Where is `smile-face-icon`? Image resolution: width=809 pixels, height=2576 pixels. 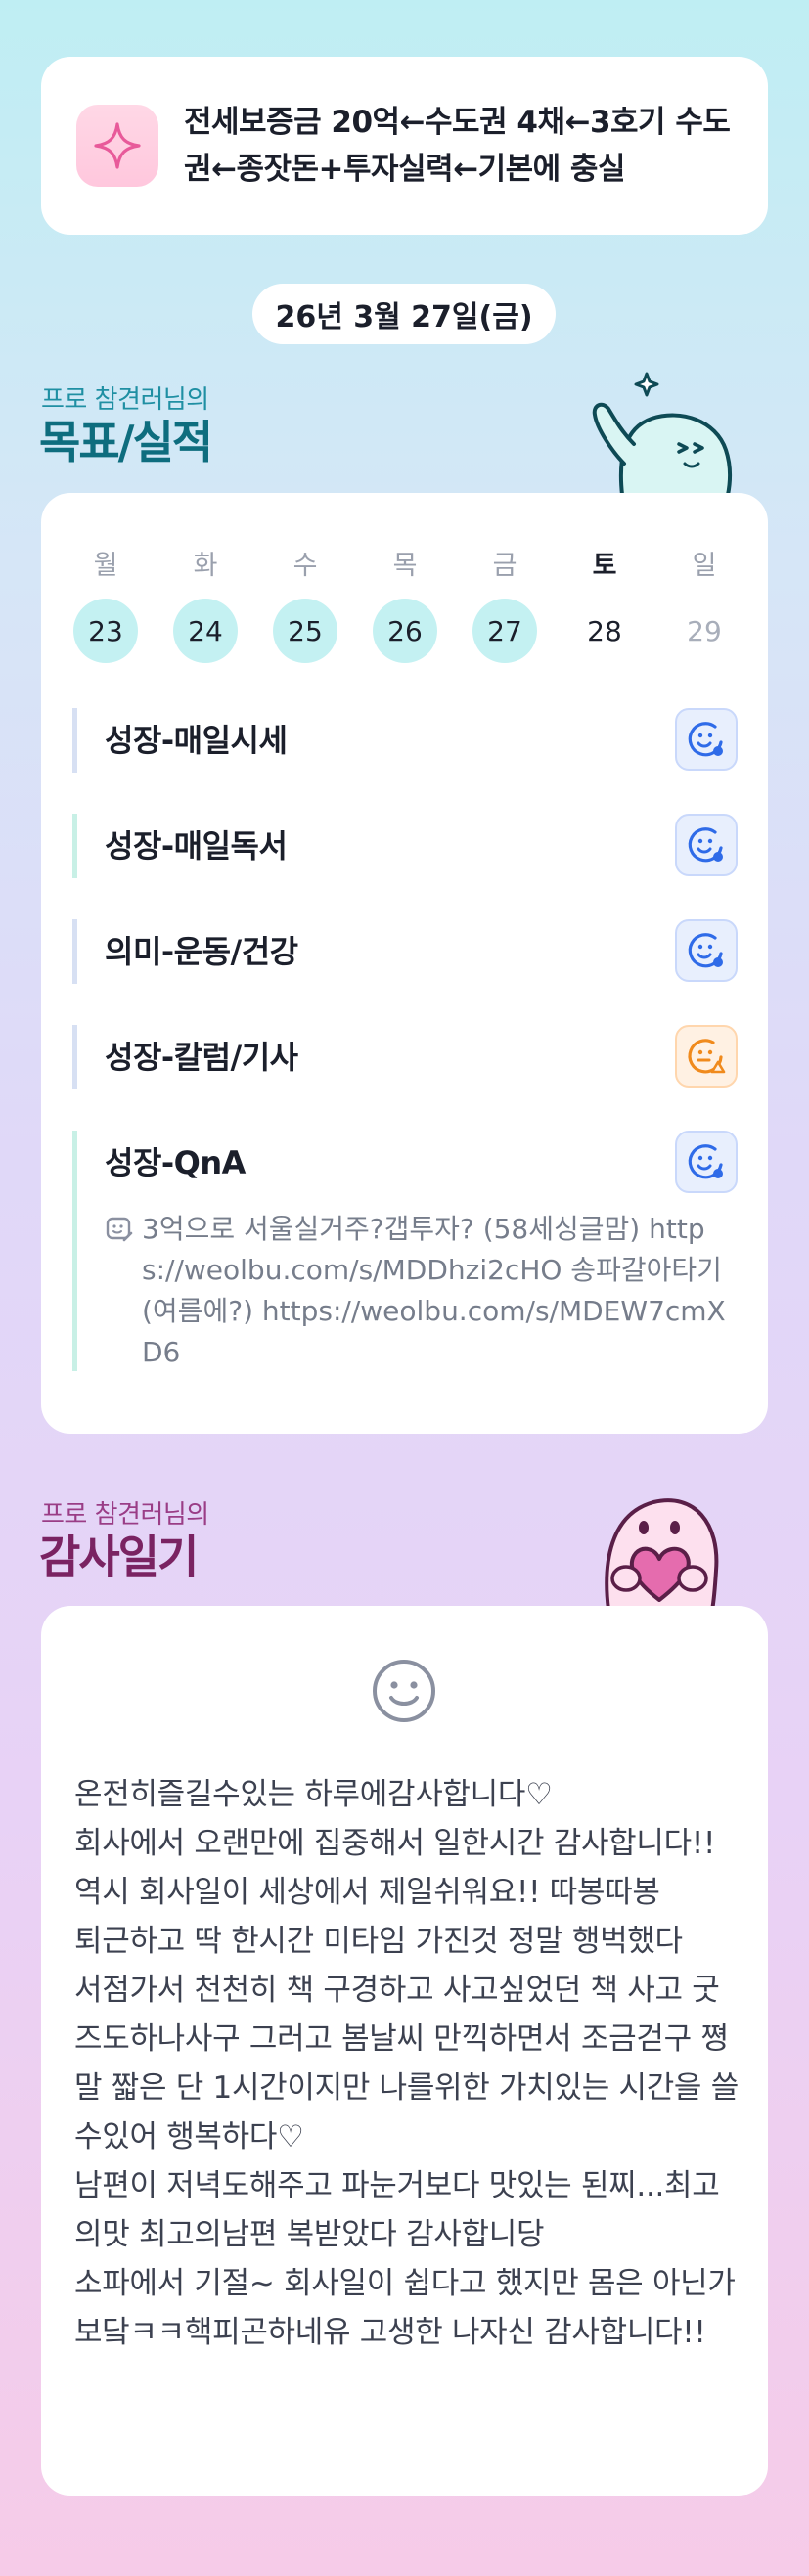 smile-face-icon is located at coordinates (404, 1691).